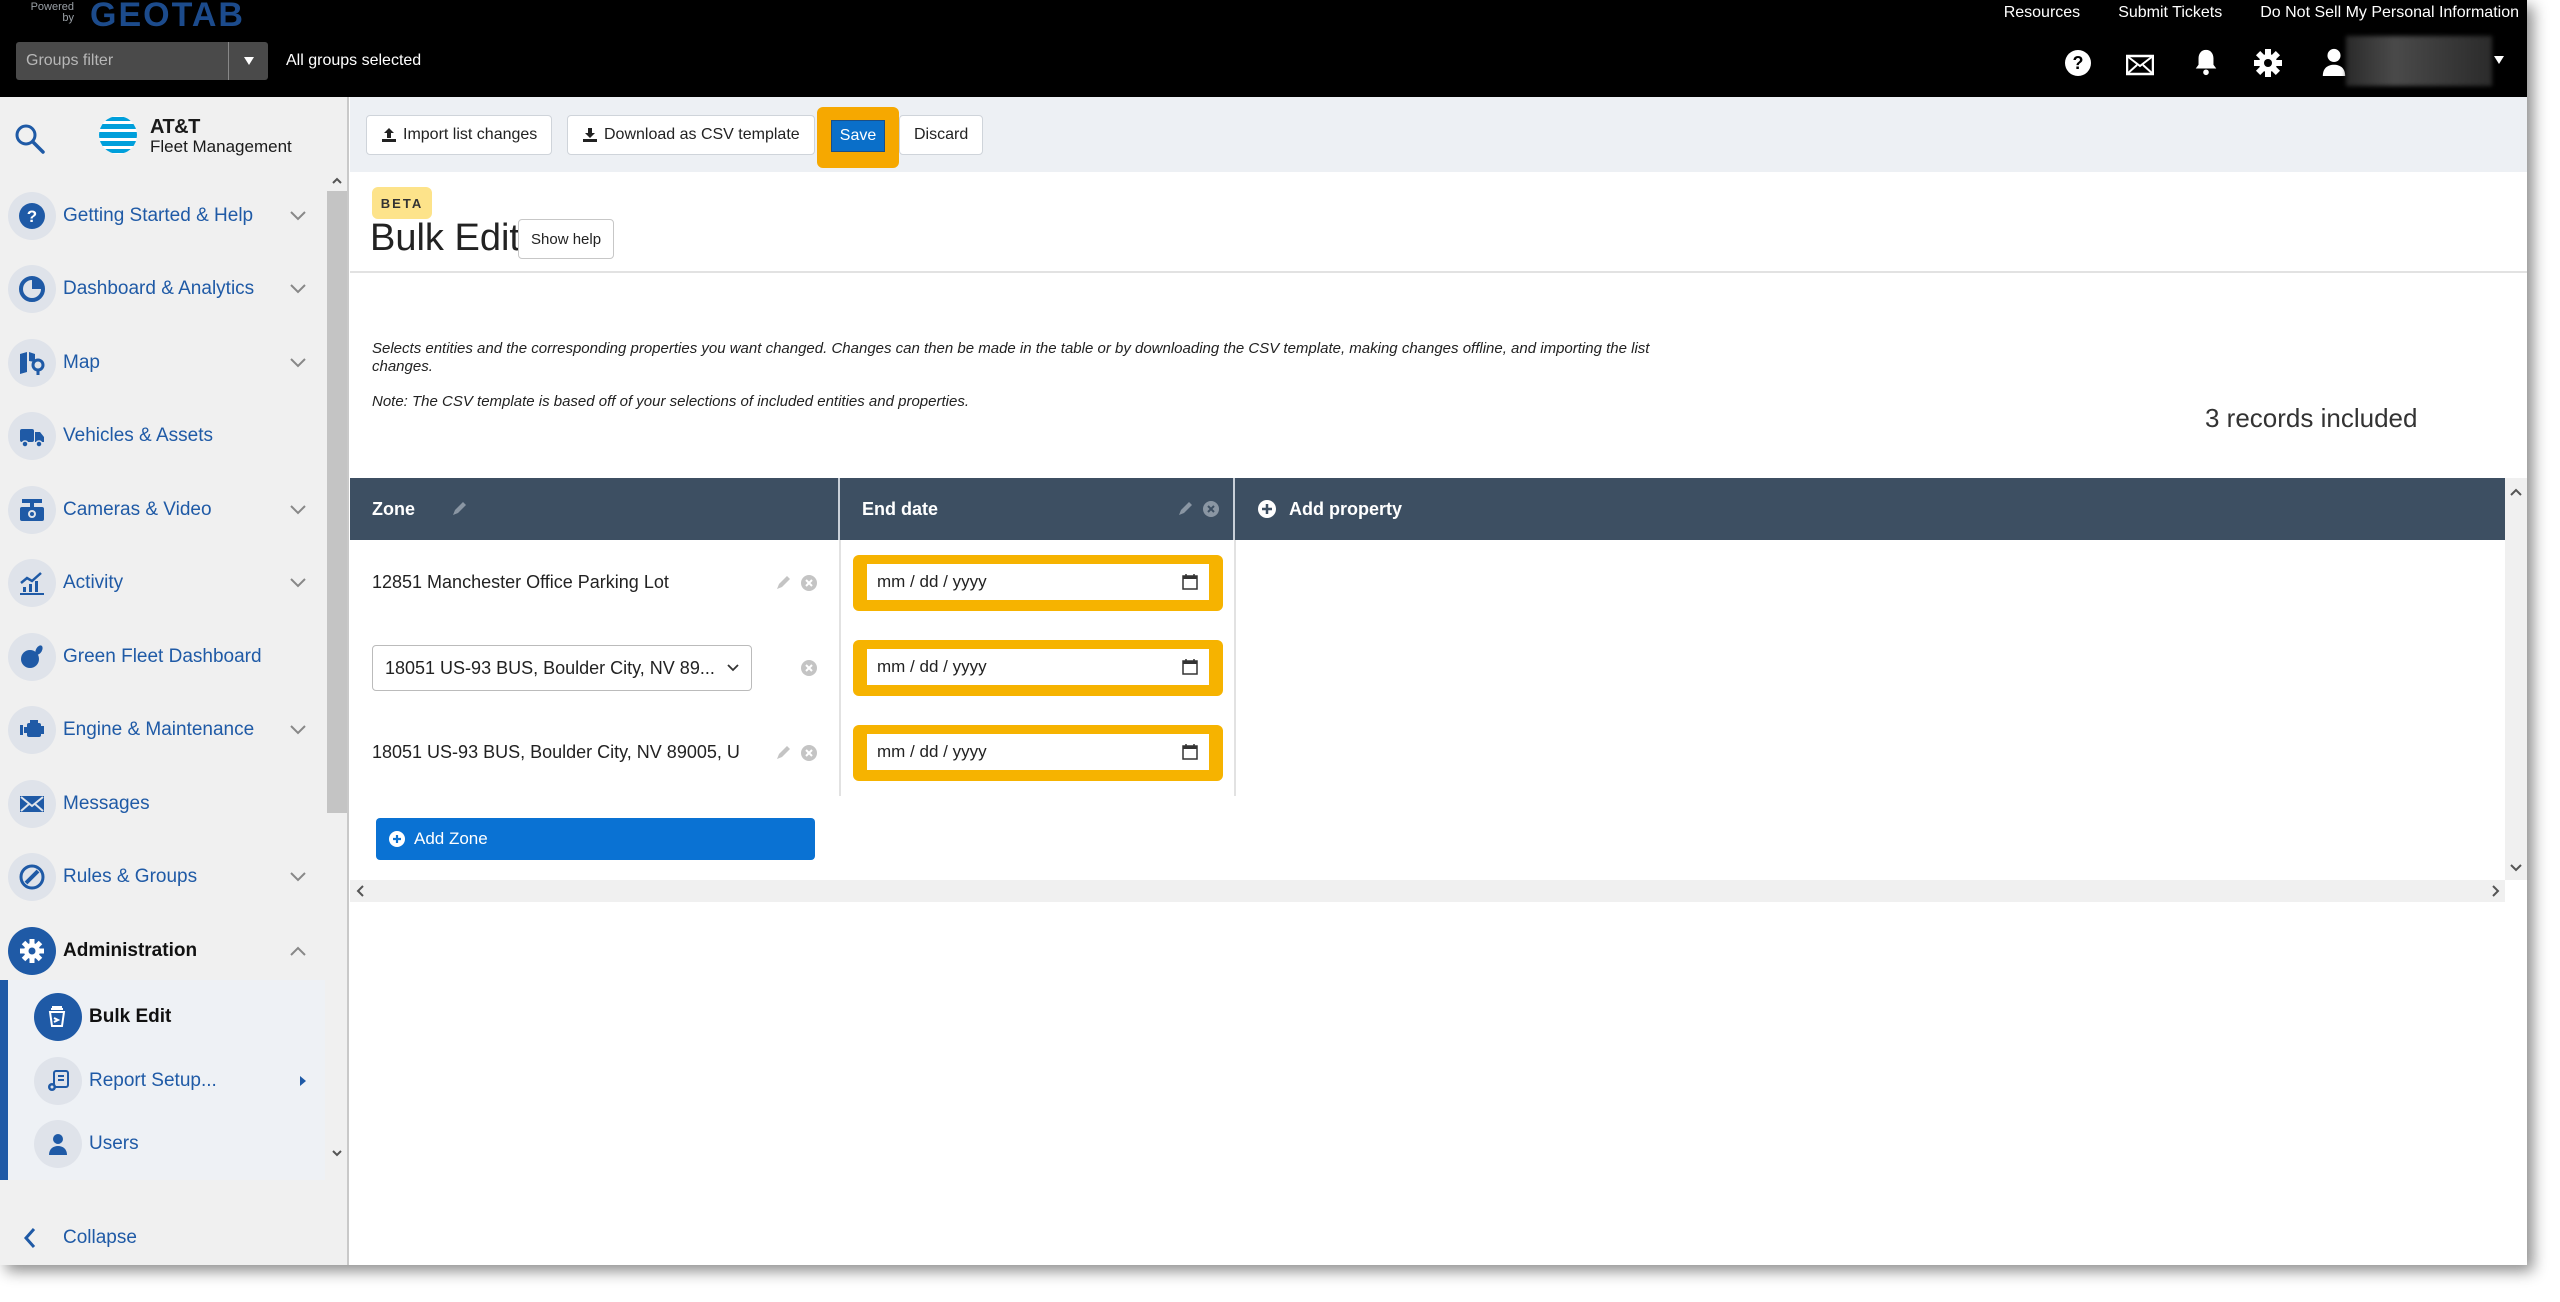 This screenshot has width=2560, height=1302. Describe the element at coordinates (162, 951) in the screenshot. I see `sidebar-item-administration: Administration` at that location.